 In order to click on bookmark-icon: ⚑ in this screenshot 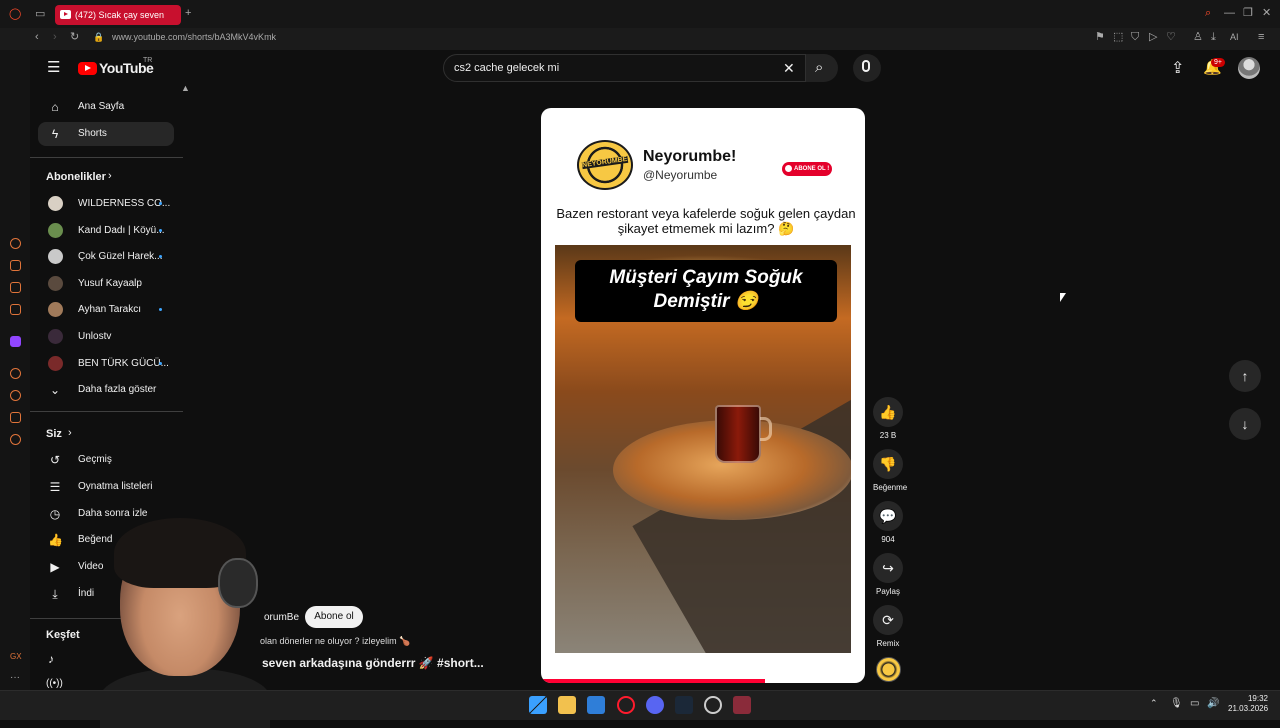, I will do `click(1100, 37)`.